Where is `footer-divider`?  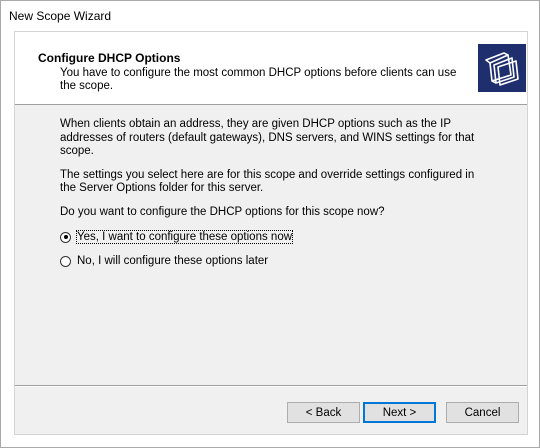
footer-divider is located at coordinates (271, 386).